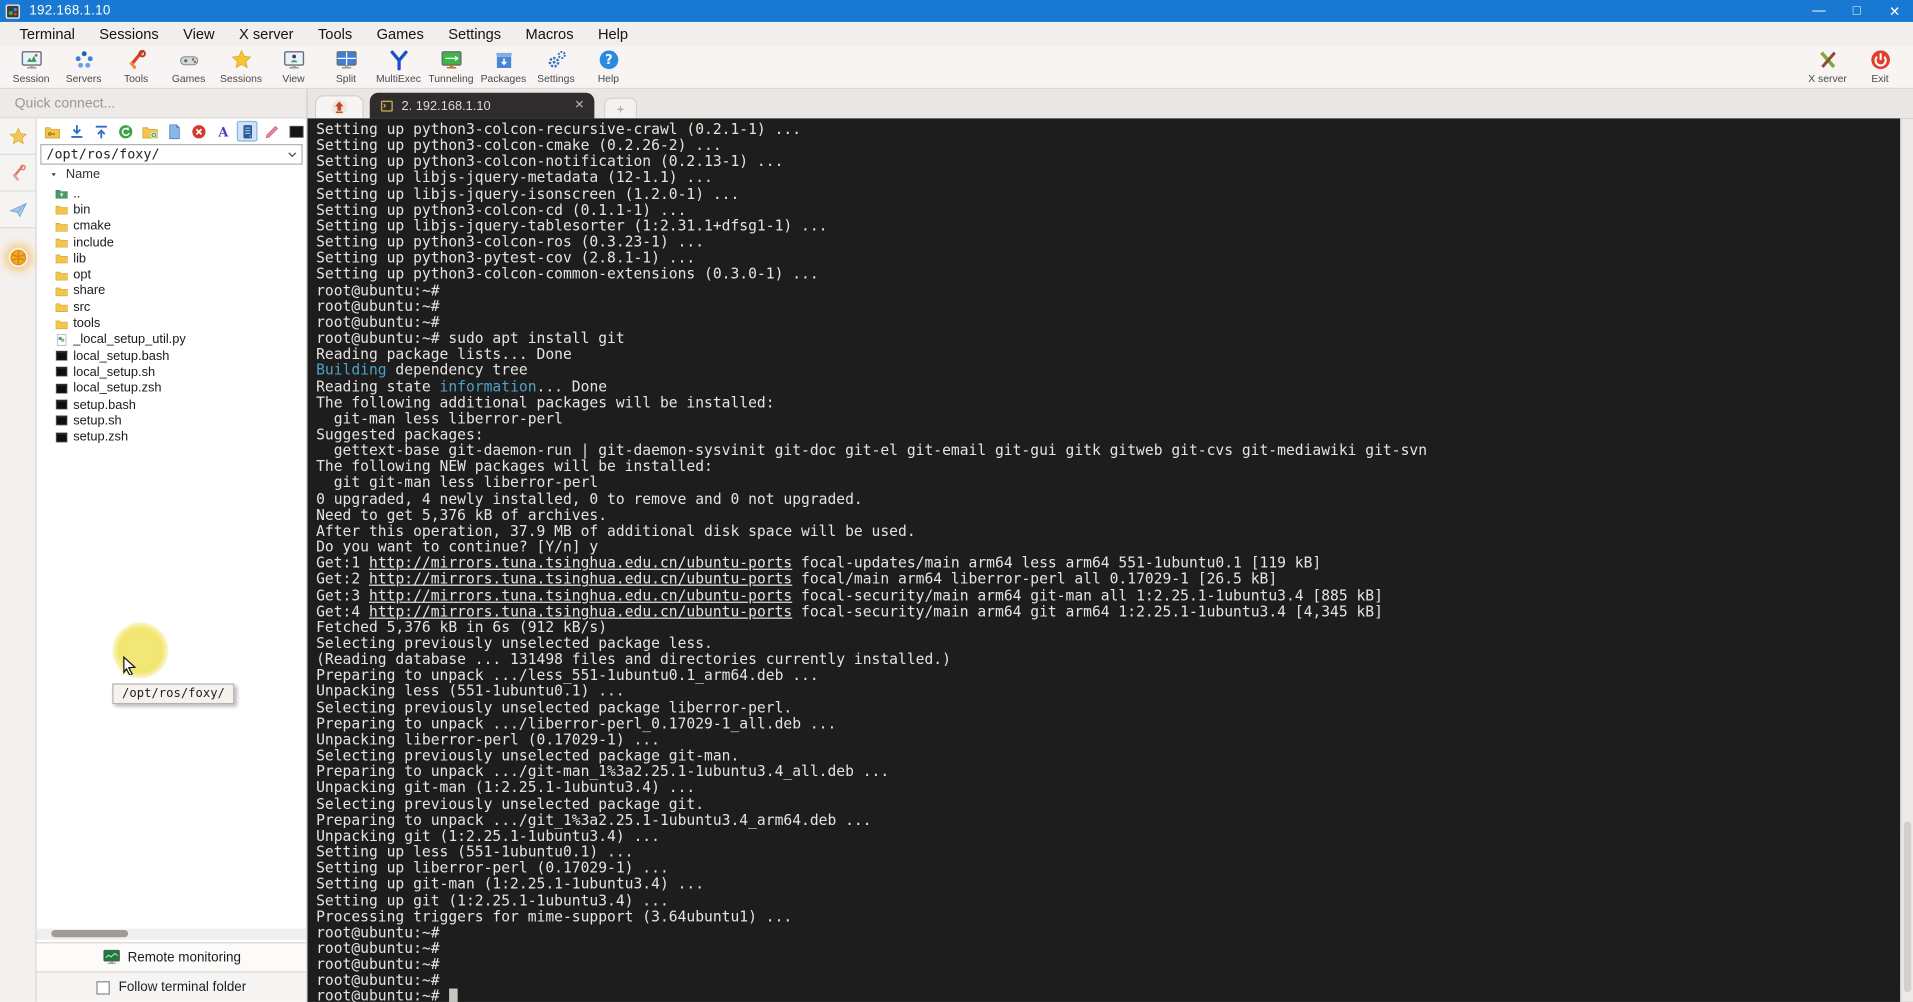  I want to click on file-row-setup-bash: setup.bash, so click(172, 404).